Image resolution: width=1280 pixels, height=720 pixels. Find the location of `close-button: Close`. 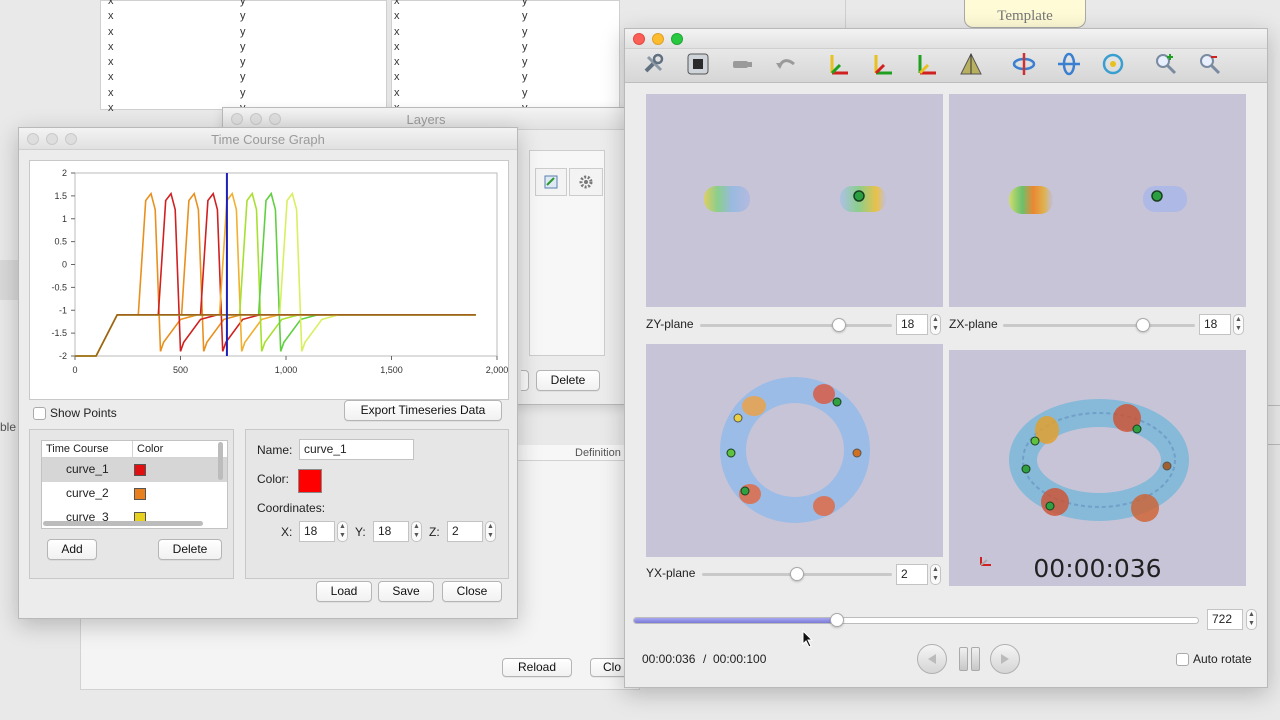

close-button: Close is located at coordinates (472, 591).